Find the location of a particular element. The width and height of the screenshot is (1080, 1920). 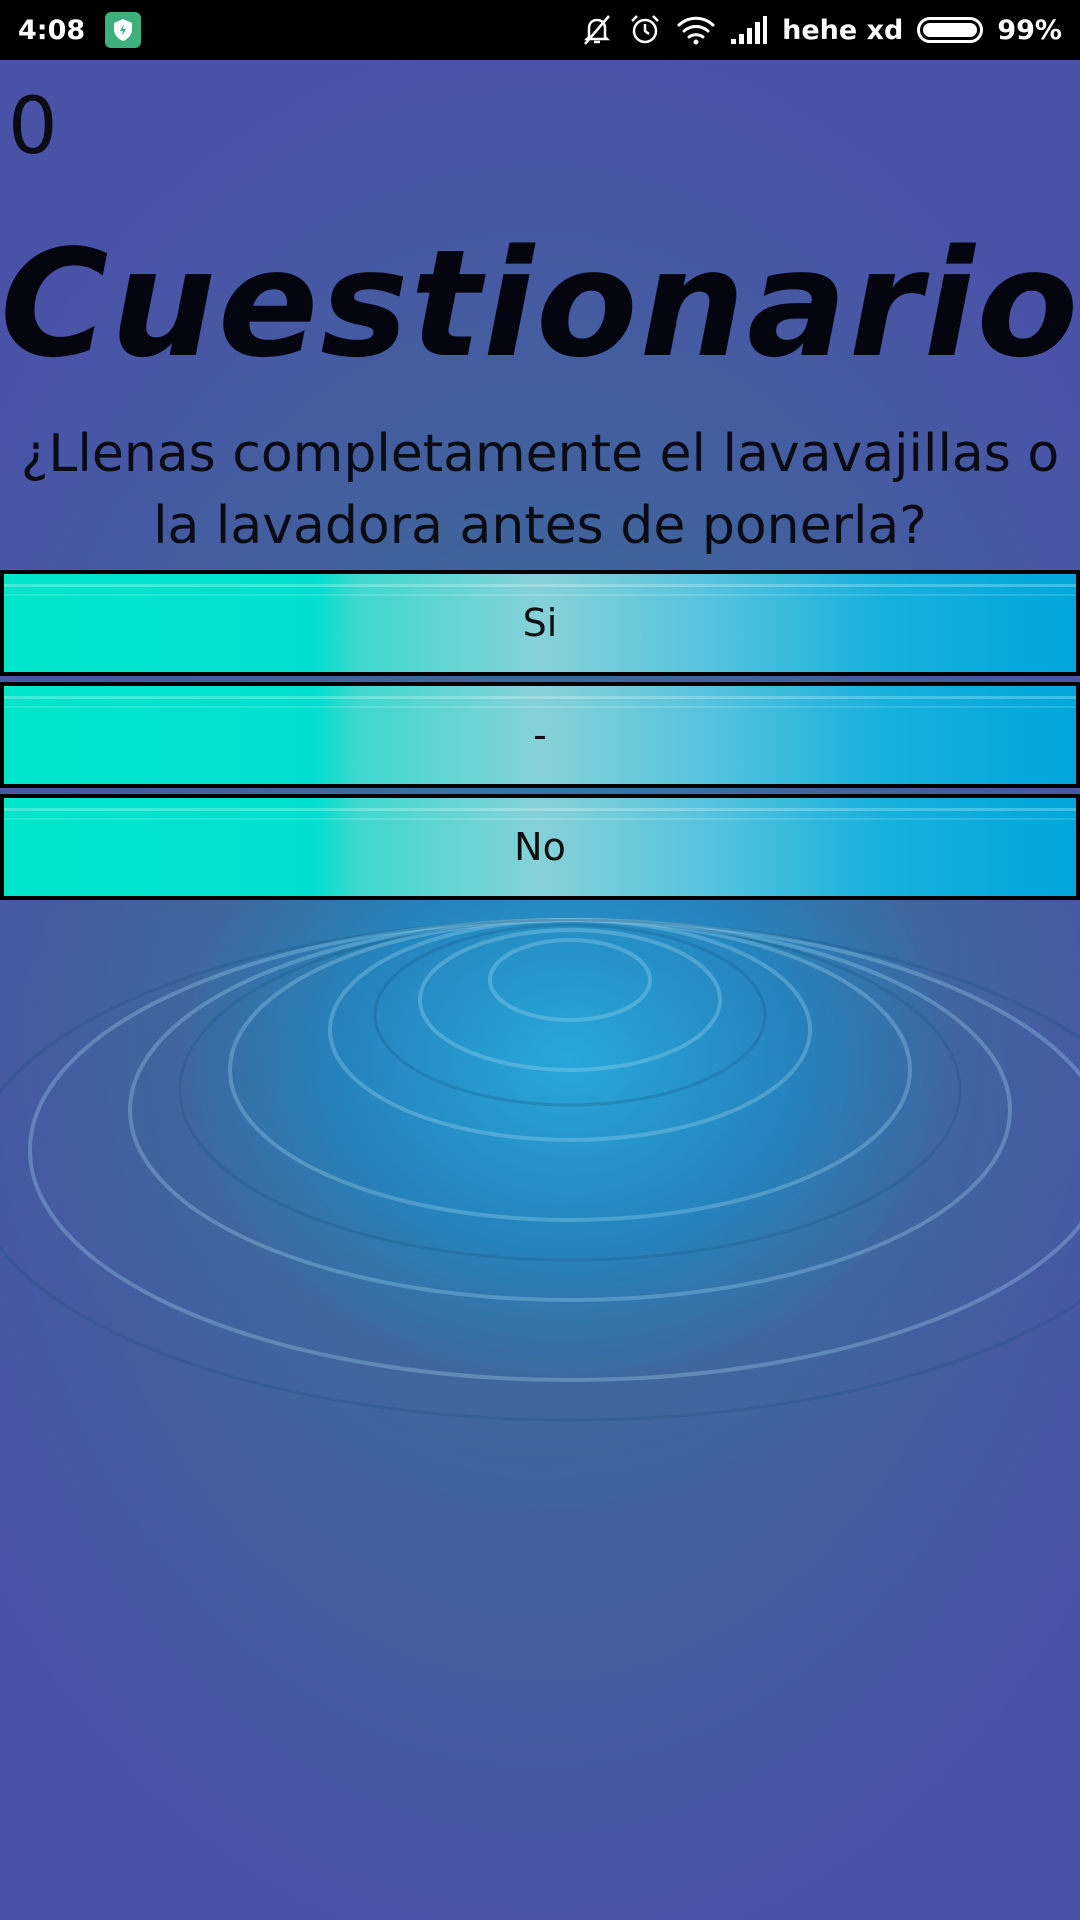

score-counter: 0 is located at coordinates (33, 127).